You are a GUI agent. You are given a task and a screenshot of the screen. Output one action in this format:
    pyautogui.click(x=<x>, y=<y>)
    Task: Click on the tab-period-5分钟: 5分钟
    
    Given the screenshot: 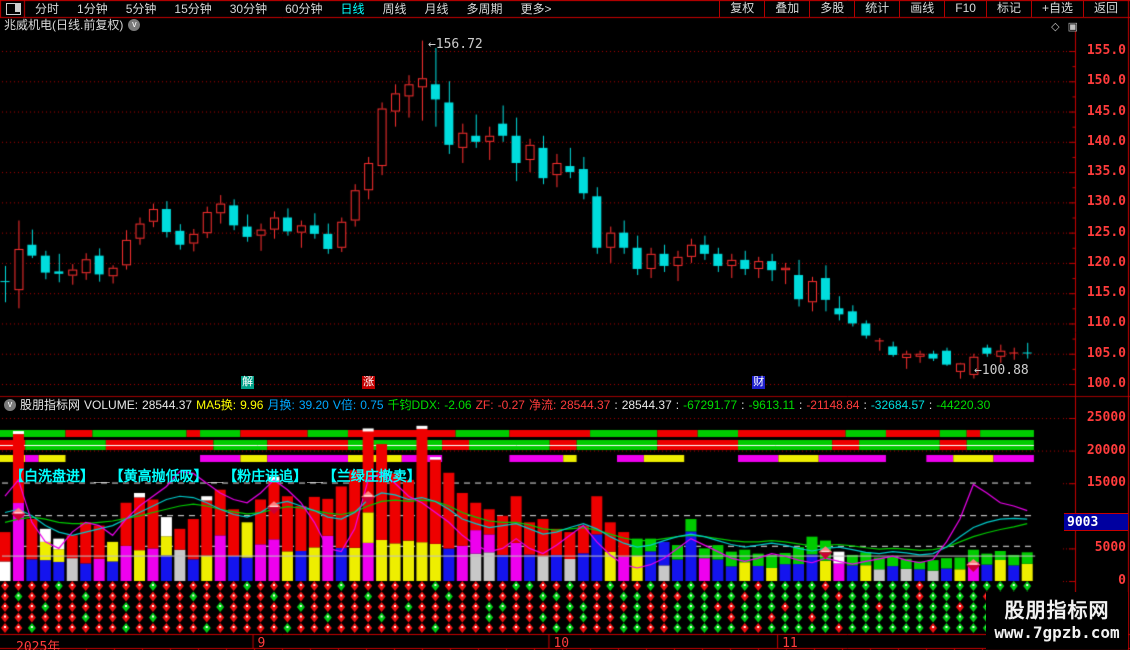 What is the action you would take?
    pyautogui.click(x=141, y=8)
    